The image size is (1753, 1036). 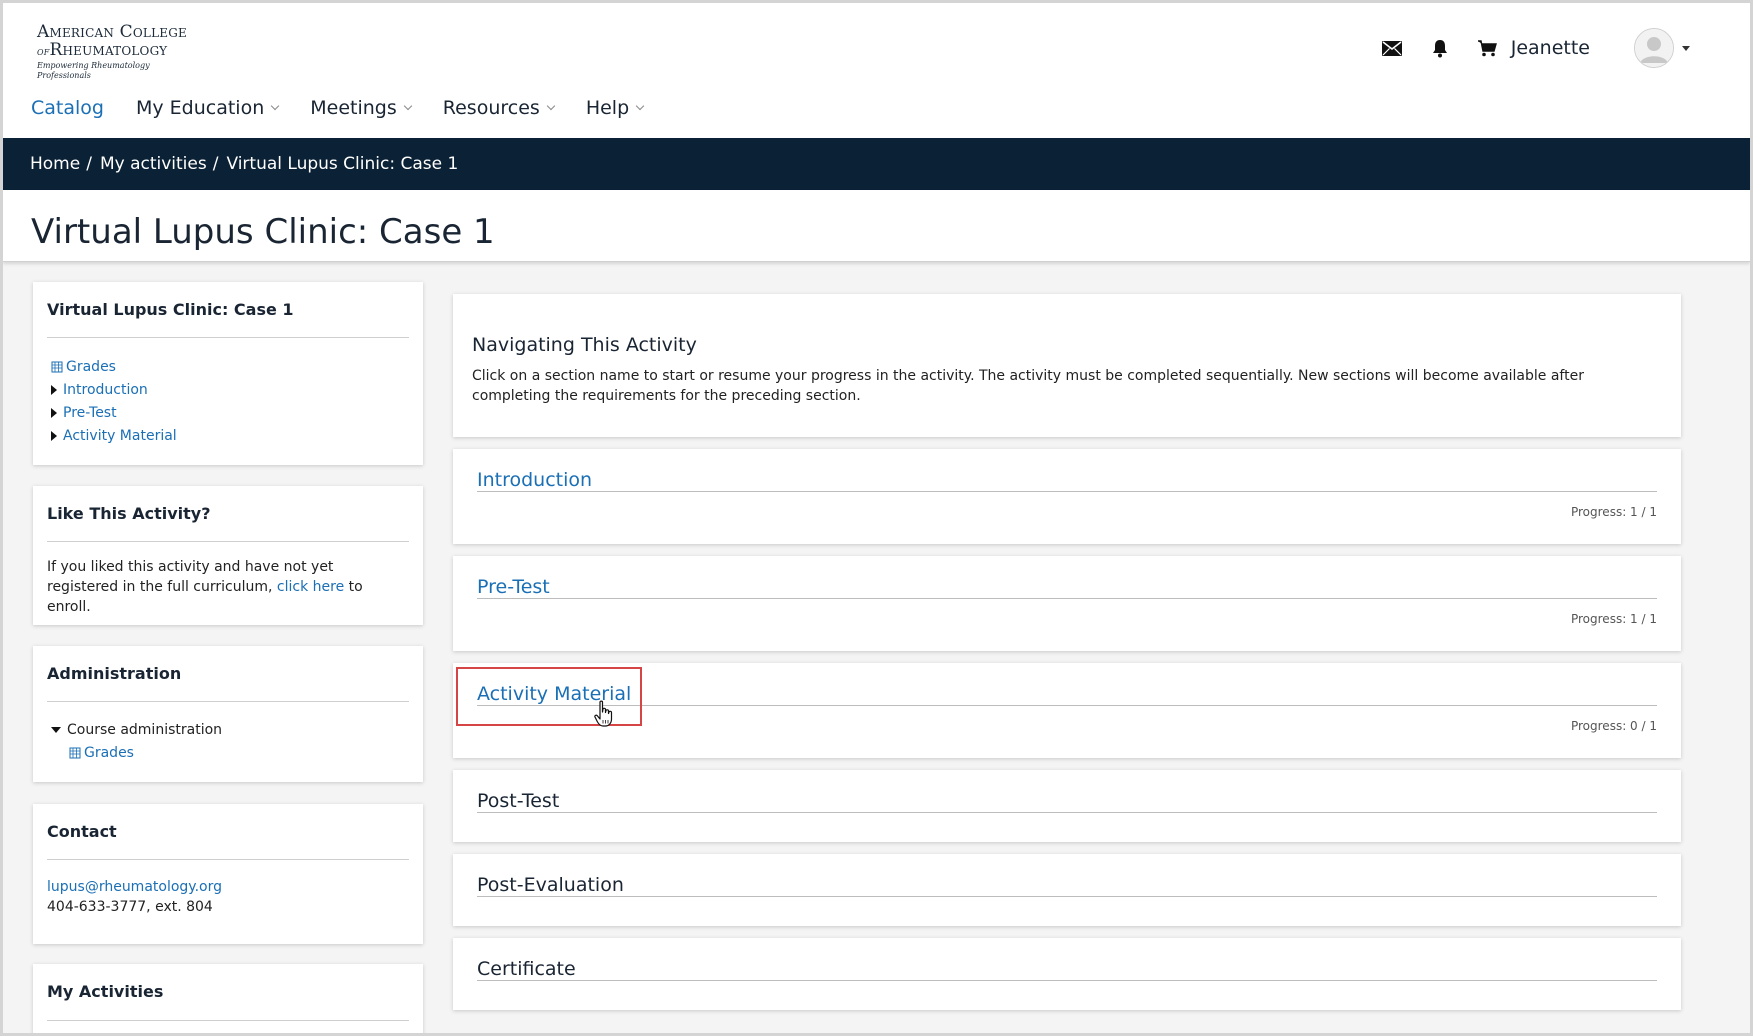 What do you see at coordinates (605, 716) in the screenshot?
I see `hand-cursor-icon` at bounding box center [605, 716].